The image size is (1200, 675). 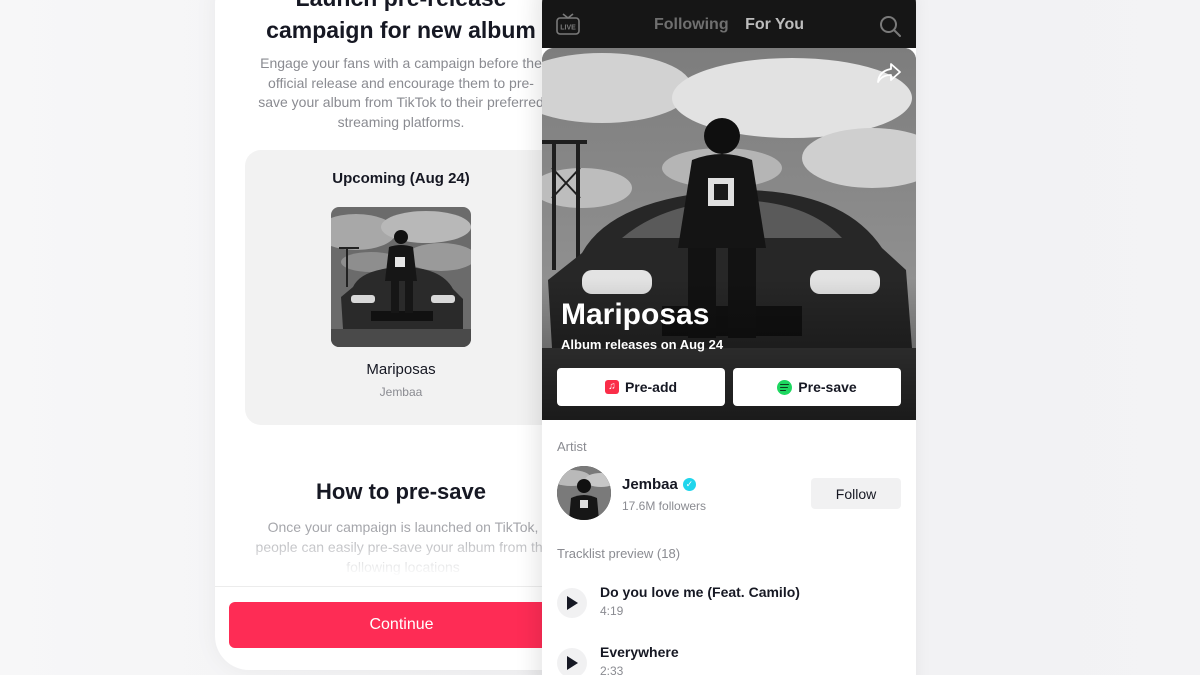 I want to click on how-to-presave-title: How to pre-save, so click(x=401, y=491).